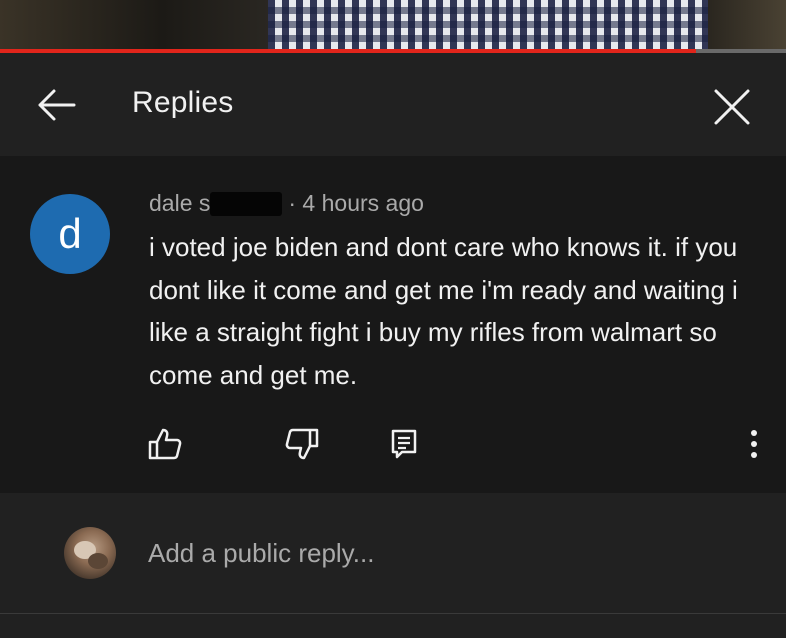 Image resolution: width=786 pixels, height=638 pixels. I want to click on user-avatar, so click(90, 553).